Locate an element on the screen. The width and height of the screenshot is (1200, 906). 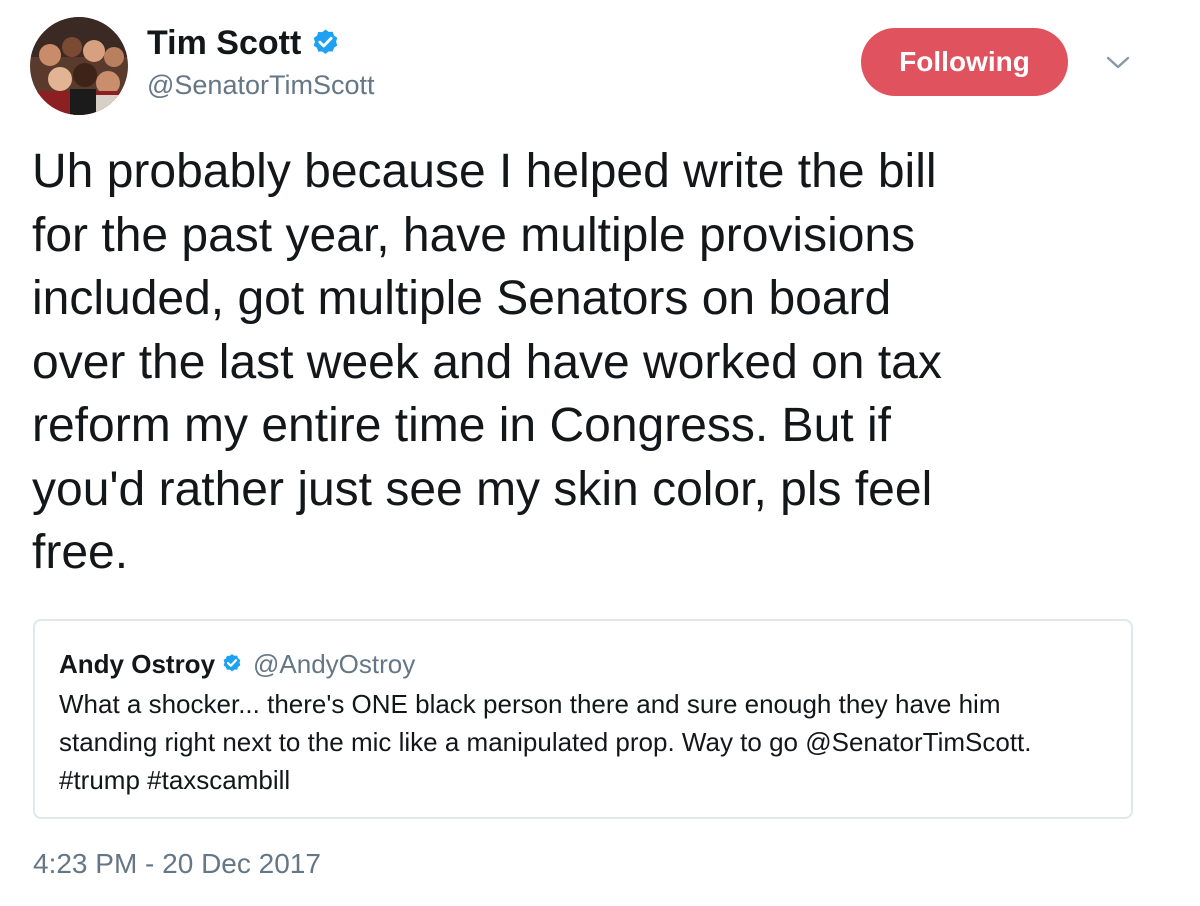
quoted-tweet-header: Andy Ostroy @AndyOstroy is located at coordinates (237, 664).